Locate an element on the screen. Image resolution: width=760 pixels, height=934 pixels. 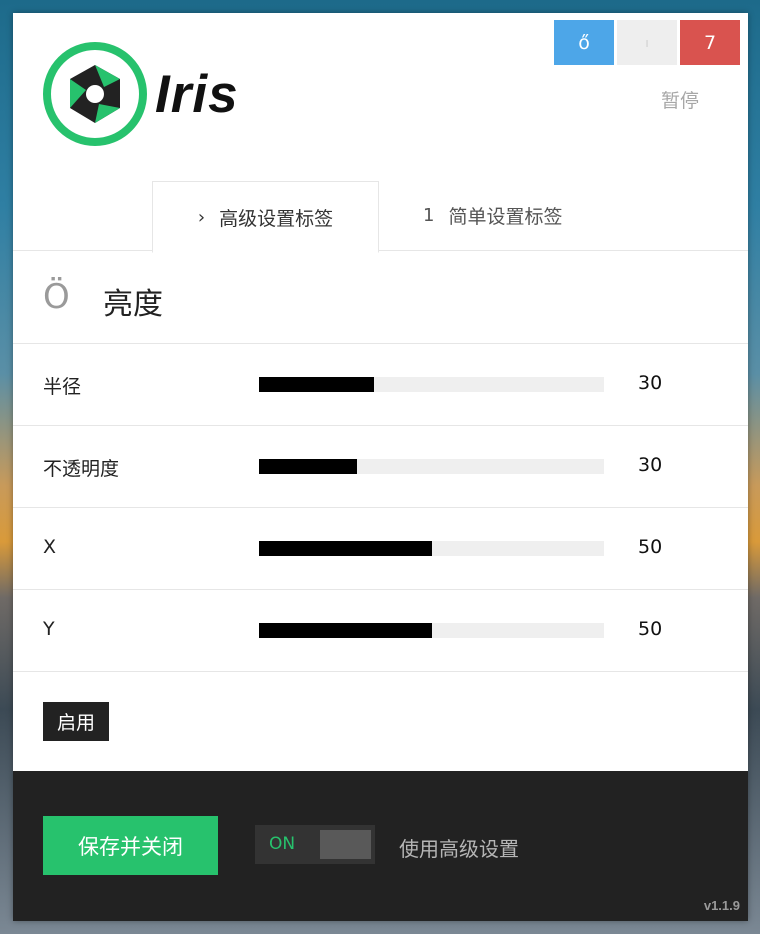
slider-row-x: X 50 is located at coordinates (380, 549).